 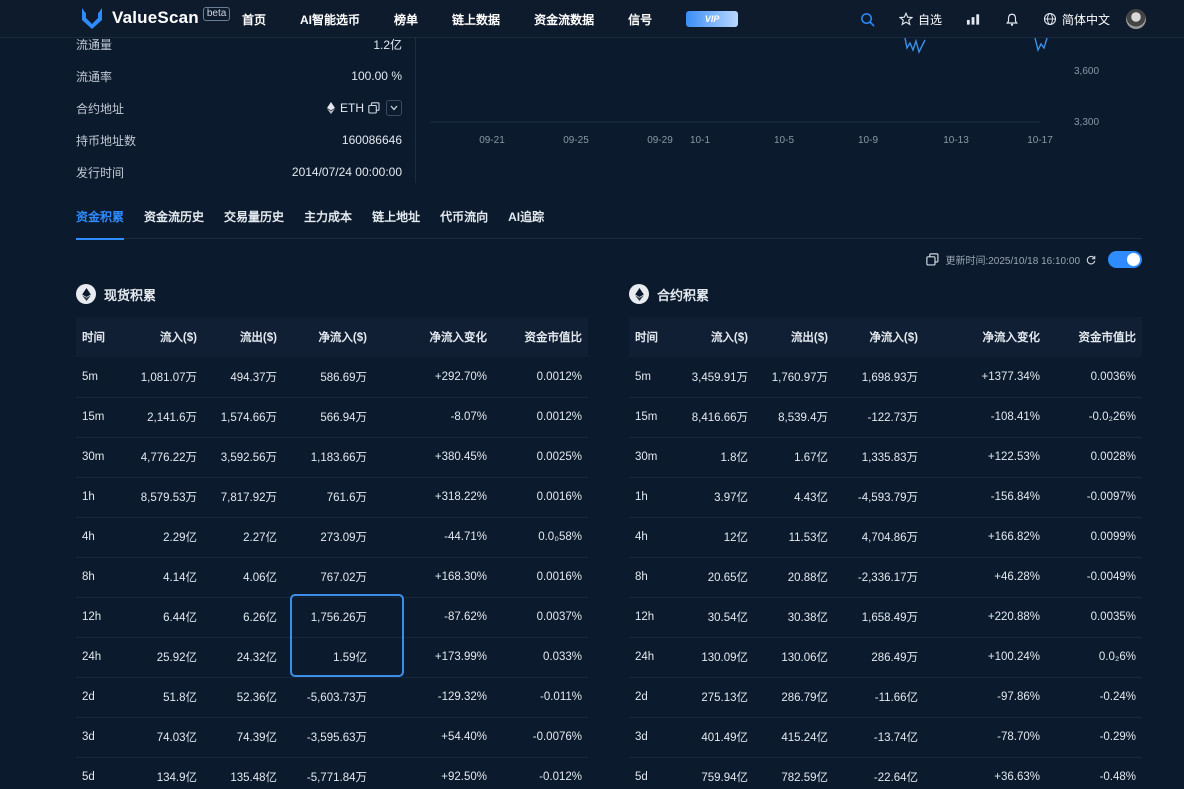 What do you see at coordinates (716, 377) in the screenshot?
I see `table-cell: 3,459.91万` at bounding box center [716, 377].